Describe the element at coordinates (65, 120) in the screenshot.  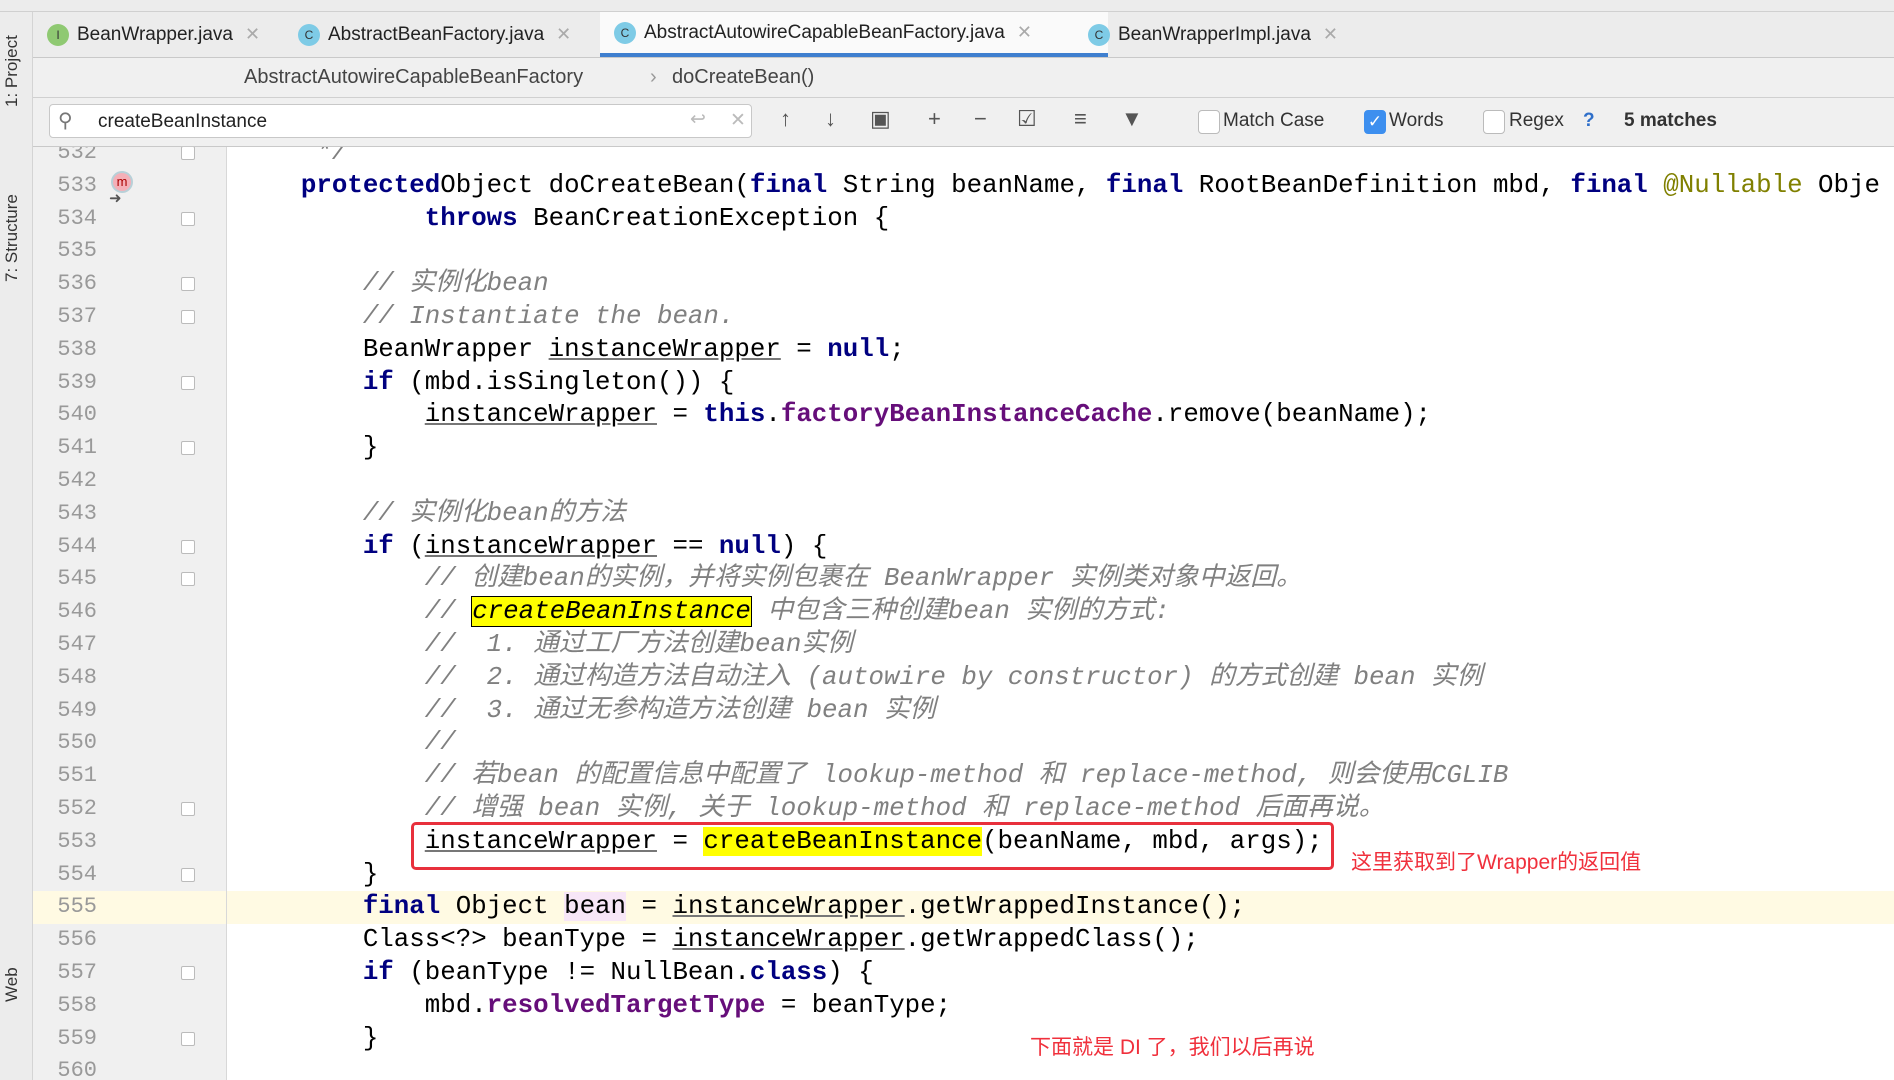
I see `search-icon: ⚲` at that location.